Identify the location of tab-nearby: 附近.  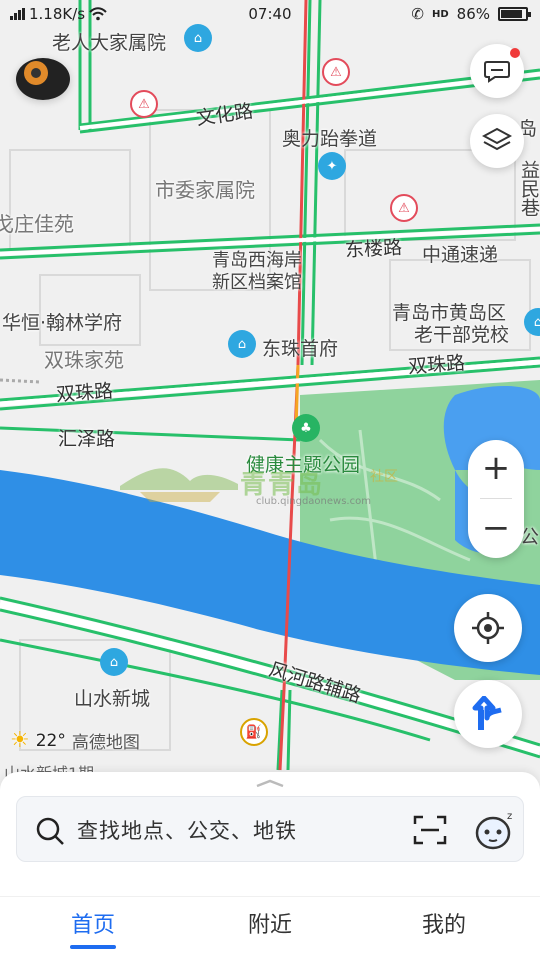
(270, 923).